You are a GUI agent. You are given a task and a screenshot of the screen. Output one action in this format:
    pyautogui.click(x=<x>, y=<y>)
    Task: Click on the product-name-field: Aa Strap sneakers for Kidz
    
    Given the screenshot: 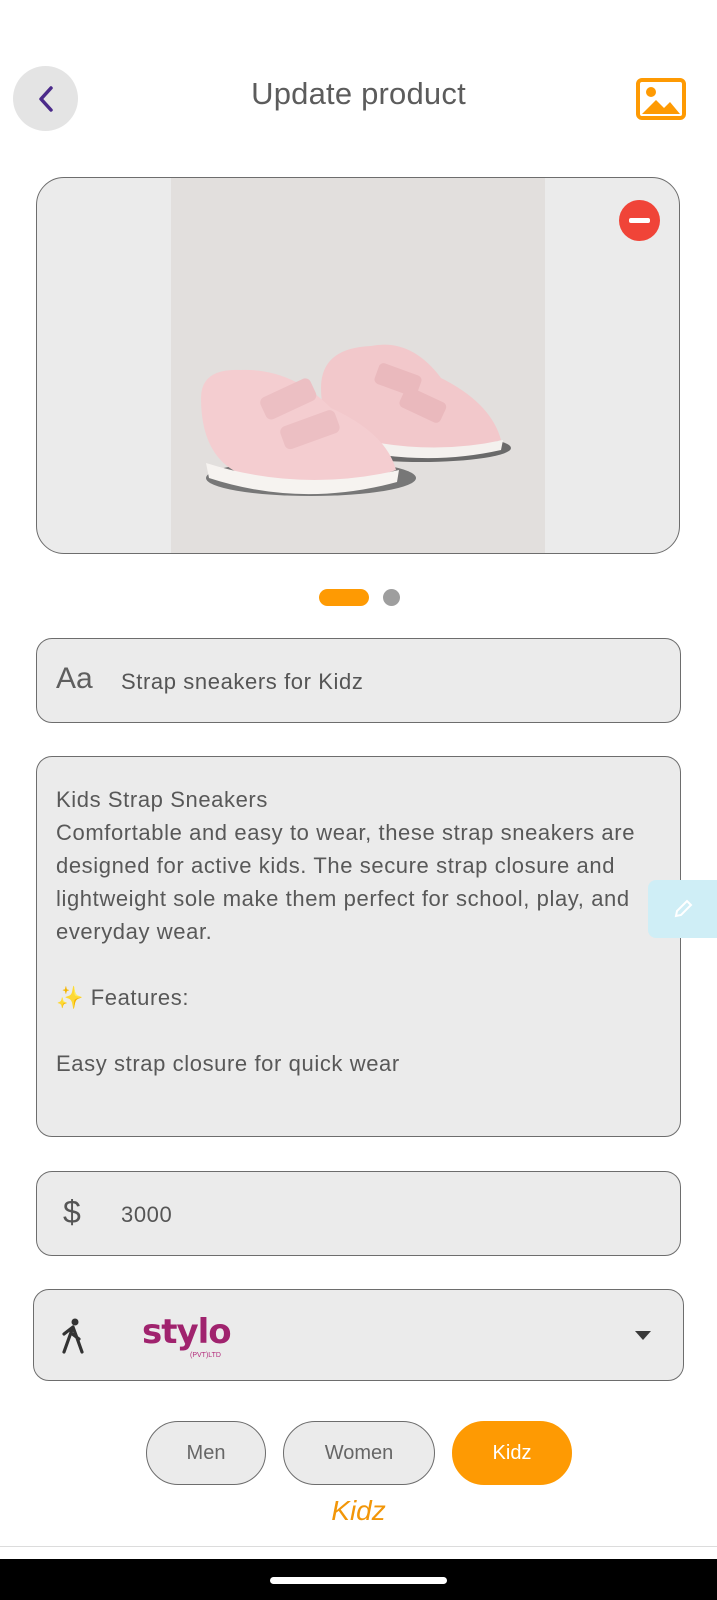 What is the action you would take?
    pyautogui.click(x=358, y=680)
    